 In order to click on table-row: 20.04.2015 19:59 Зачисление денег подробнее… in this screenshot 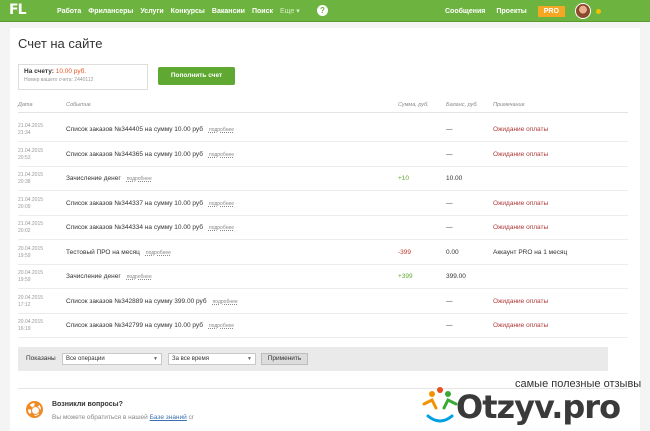, I will do `click(323, 277)`.